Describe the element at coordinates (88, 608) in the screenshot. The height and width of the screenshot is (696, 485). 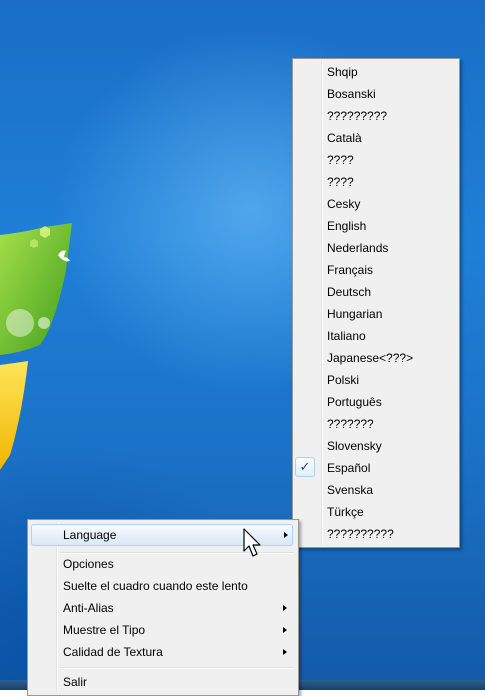
I see `menu-item-label: Anti-Alias` at that location.